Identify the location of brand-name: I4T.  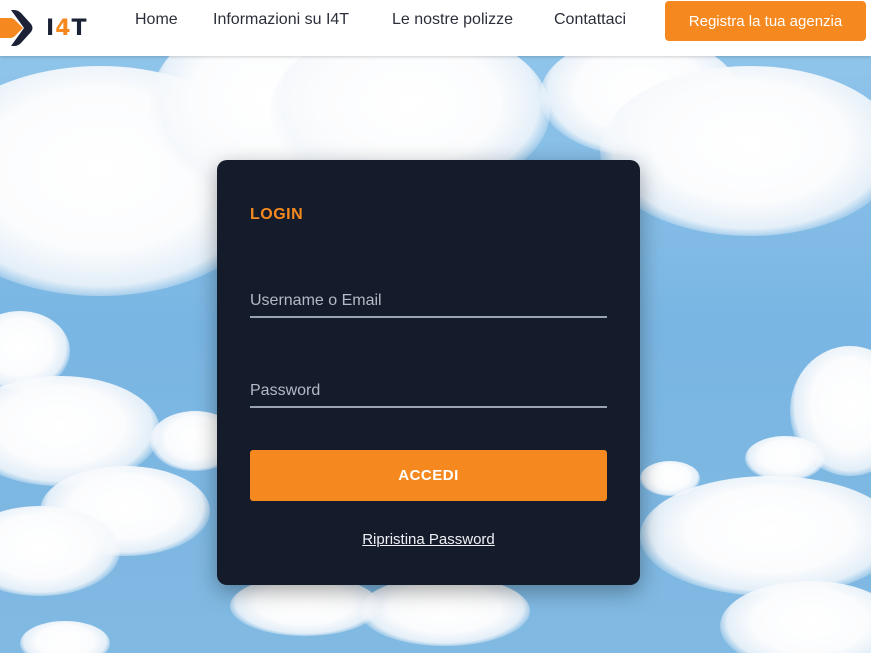
(67, 28).